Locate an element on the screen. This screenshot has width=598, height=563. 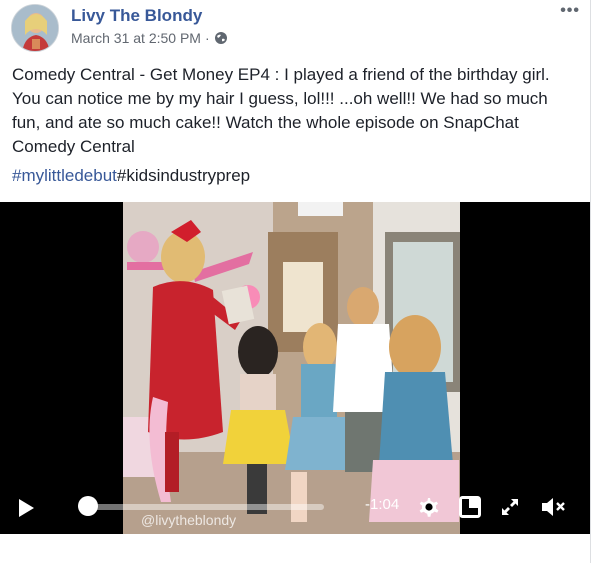
volume-muted-icon is located at coordinates (553, 507).